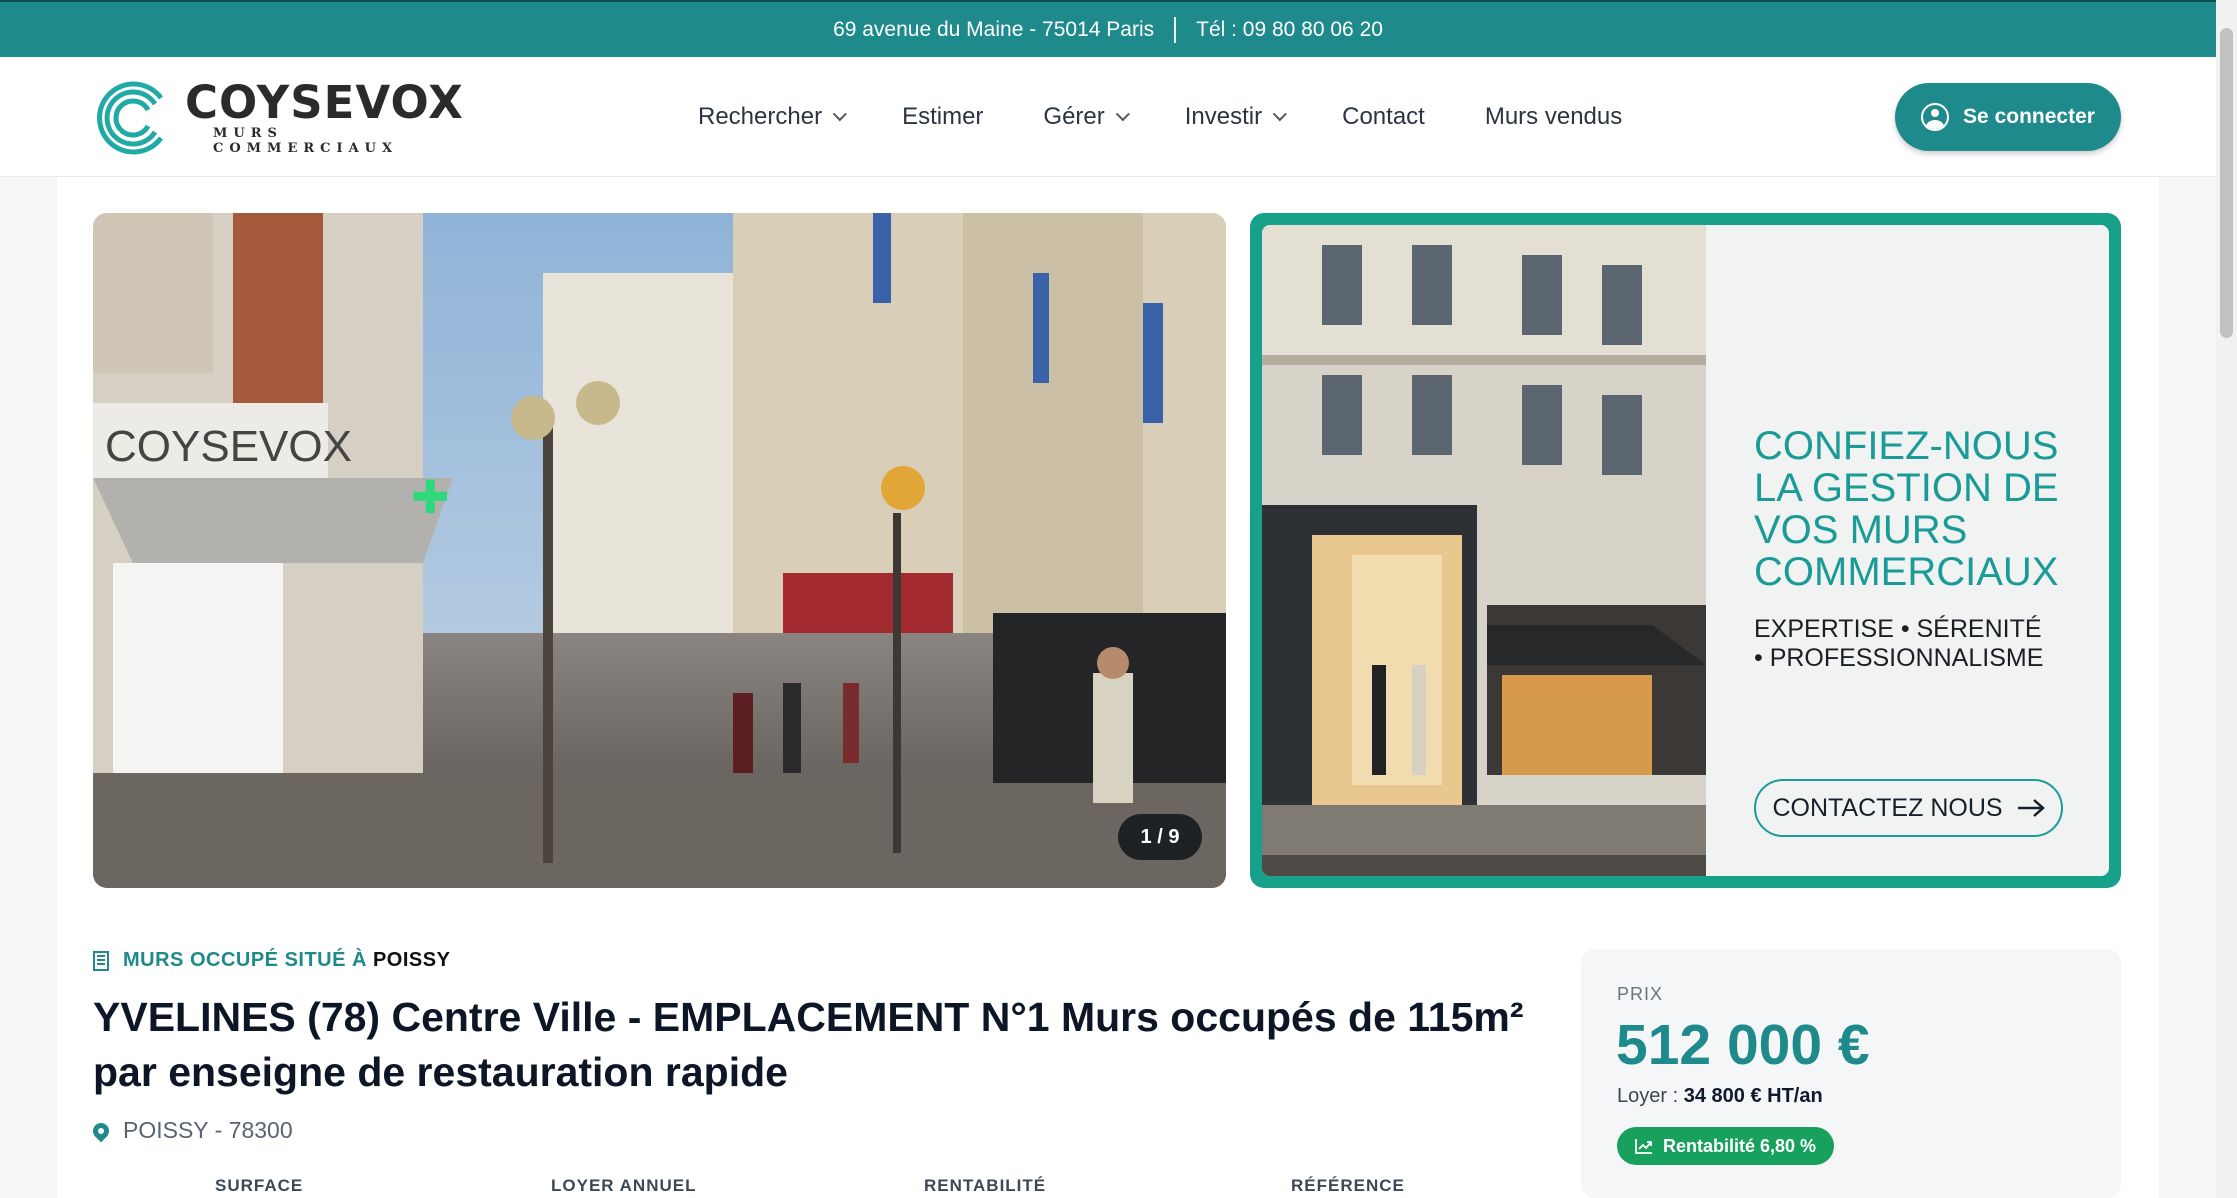 The height and width of the screenshot is (1198, 2237). I want to click on nav-rechercher: Rechercher, so click(772, 117).